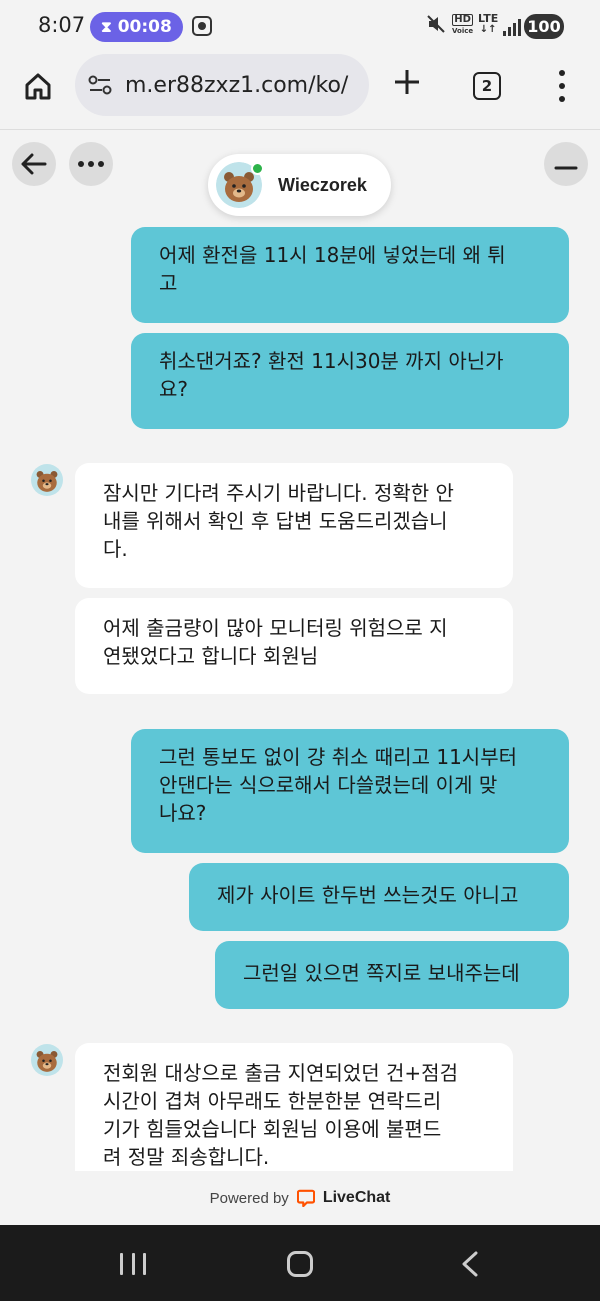 This screenshot has height=1301, width=600. What do you see at coordinates (305, 1198) in the screenshot?
I see `livechat-logo-icon` at bounding box center [305, 1198].